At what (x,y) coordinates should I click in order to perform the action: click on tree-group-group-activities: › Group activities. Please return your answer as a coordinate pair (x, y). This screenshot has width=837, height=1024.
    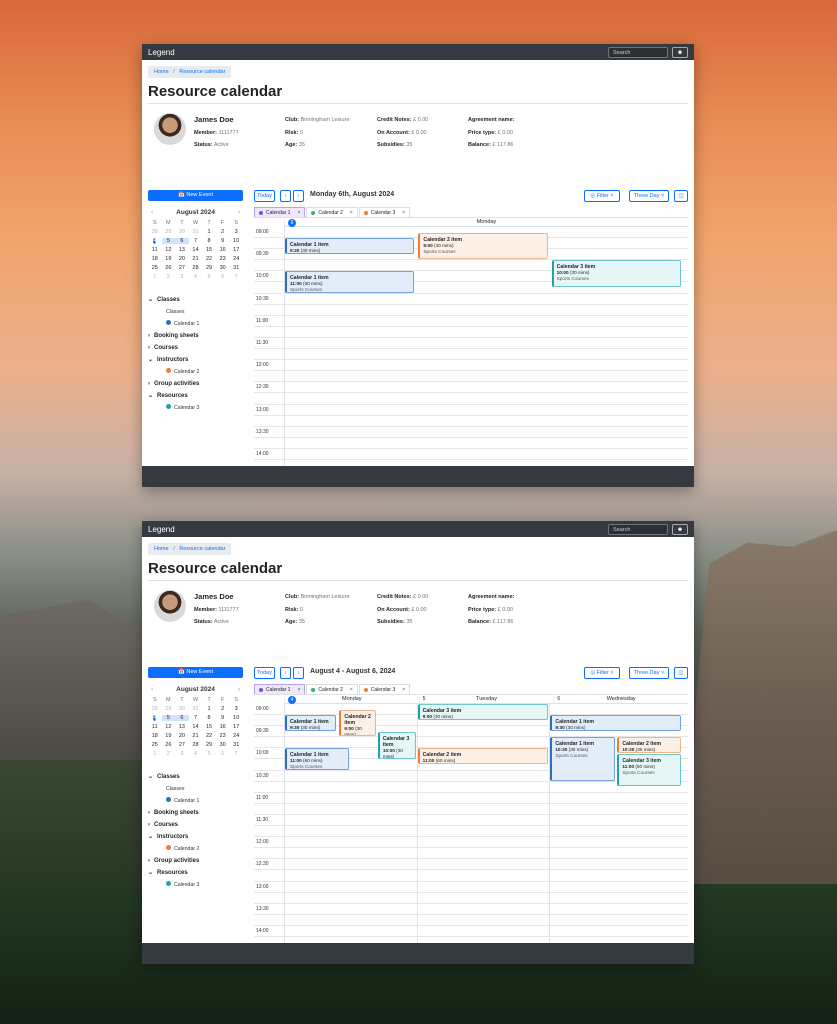
    Looking at the image, I should click on (195, 861).